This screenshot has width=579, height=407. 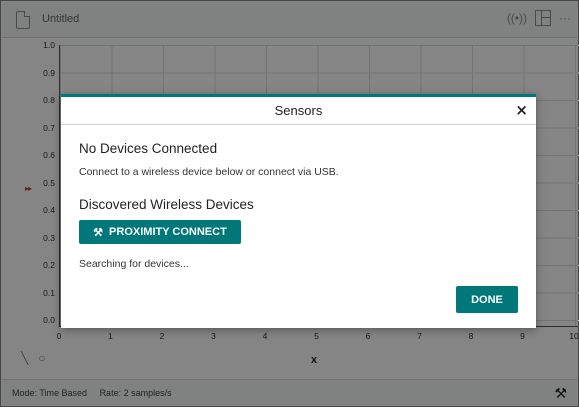 What do you see at coordinates (166, 204) in the screenshot?
I see `discovered-devices-heading: Discovered Wireless Devices` at bounding box center [166, 204].